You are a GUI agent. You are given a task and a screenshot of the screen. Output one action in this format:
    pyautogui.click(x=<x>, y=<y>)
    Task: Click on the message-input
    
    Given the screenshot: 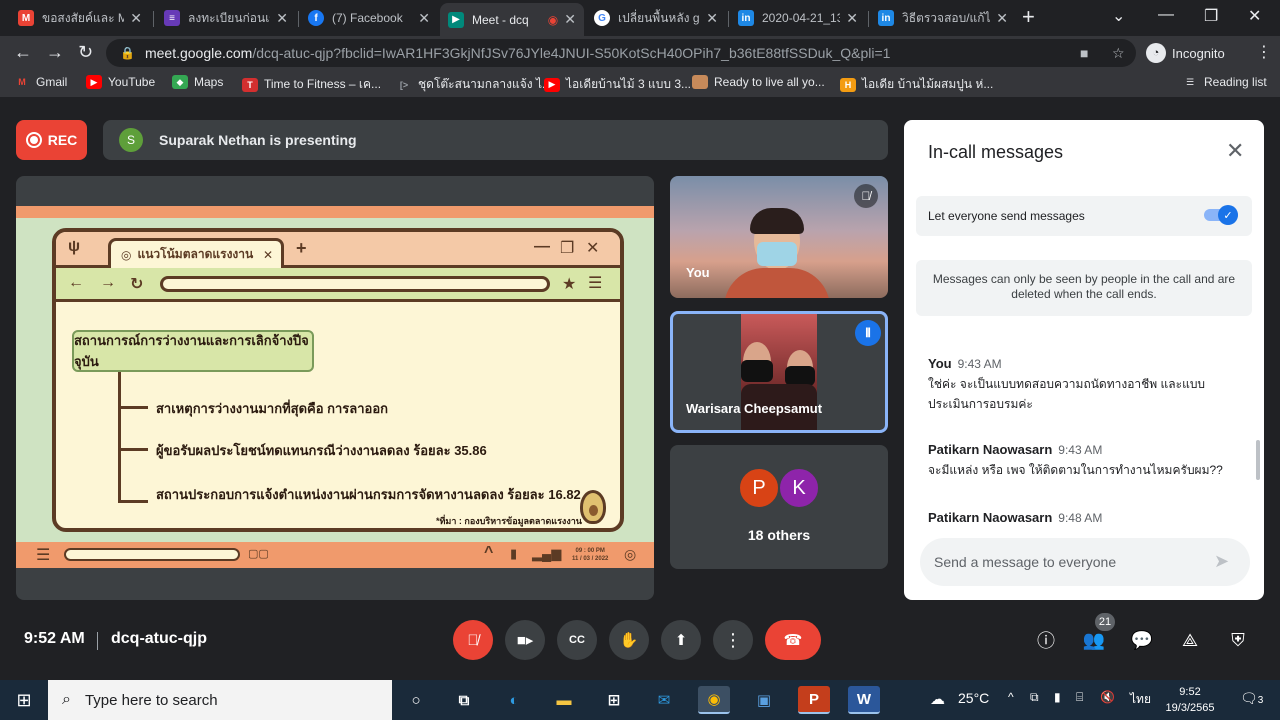 What is the action you would take?
    pyautogui.click(x=1064, y=562)
    